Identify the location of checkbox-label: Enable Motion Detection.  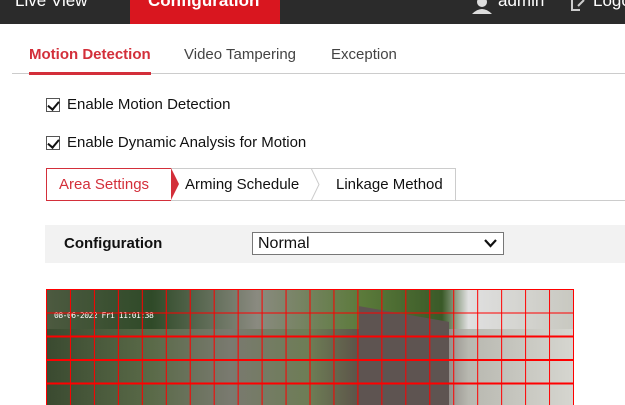
(149, 104).